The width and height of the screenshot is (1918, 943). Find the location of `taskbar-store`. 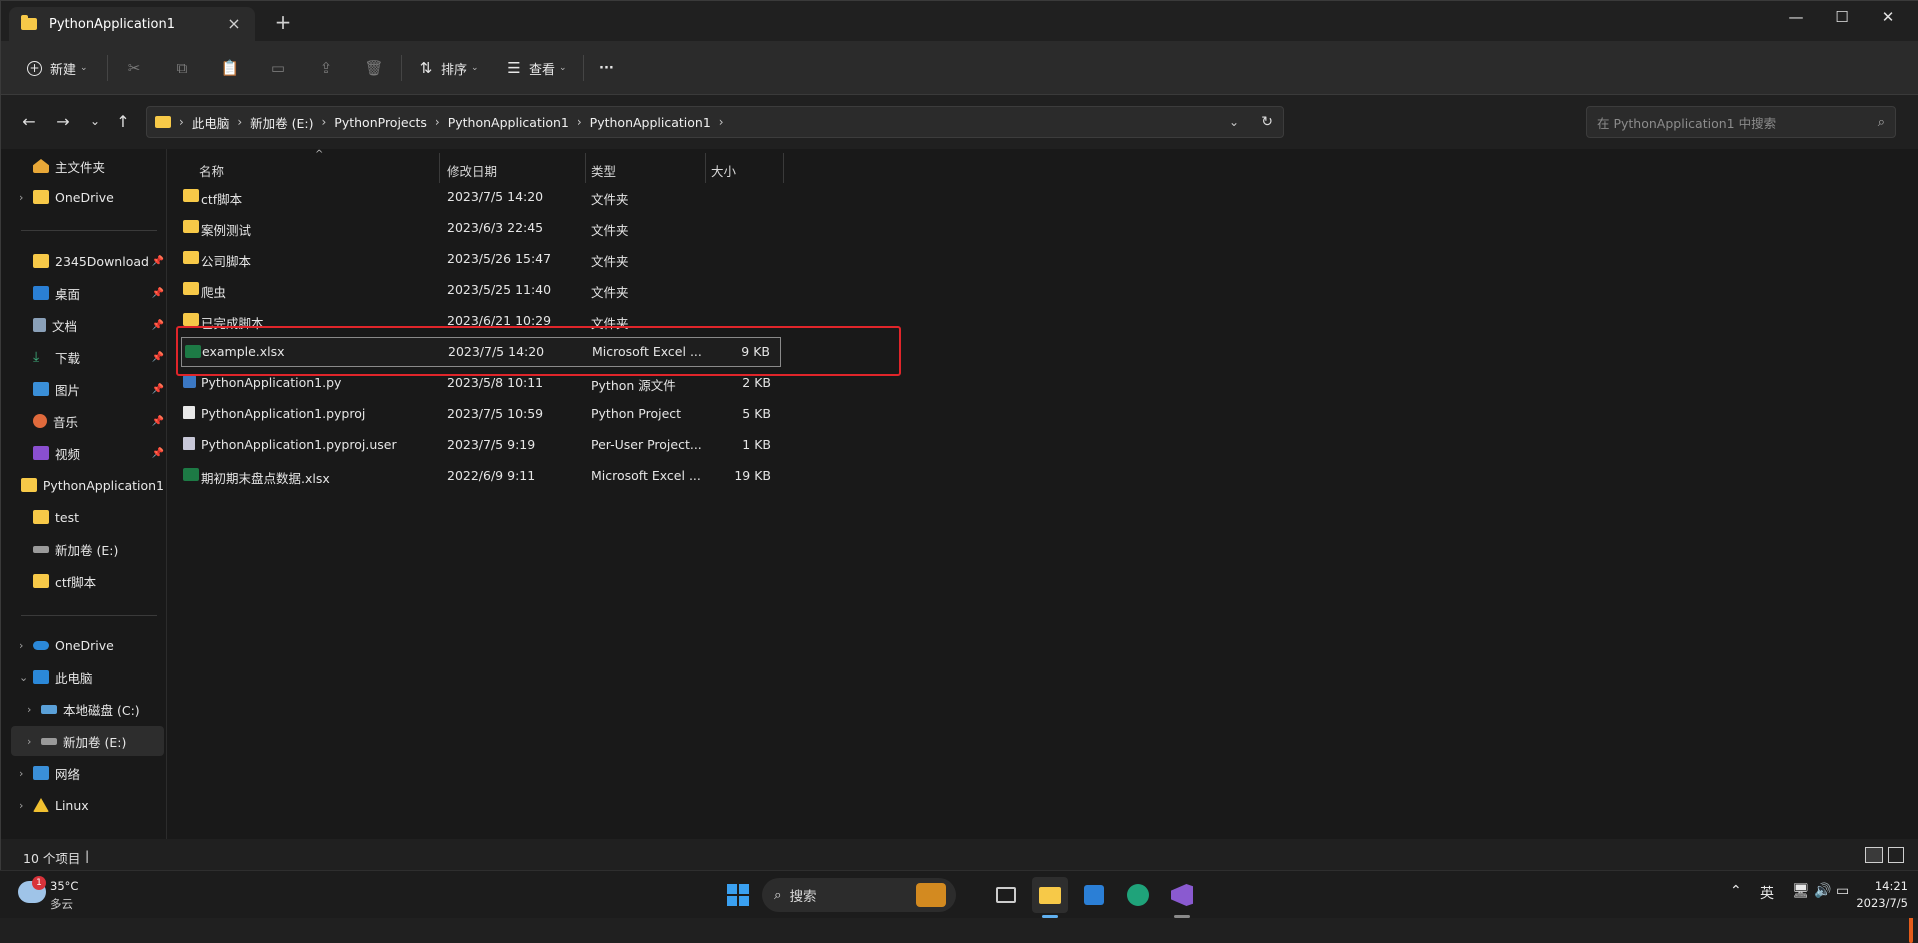

taskbar-store is located at coordinates (1094, 895).